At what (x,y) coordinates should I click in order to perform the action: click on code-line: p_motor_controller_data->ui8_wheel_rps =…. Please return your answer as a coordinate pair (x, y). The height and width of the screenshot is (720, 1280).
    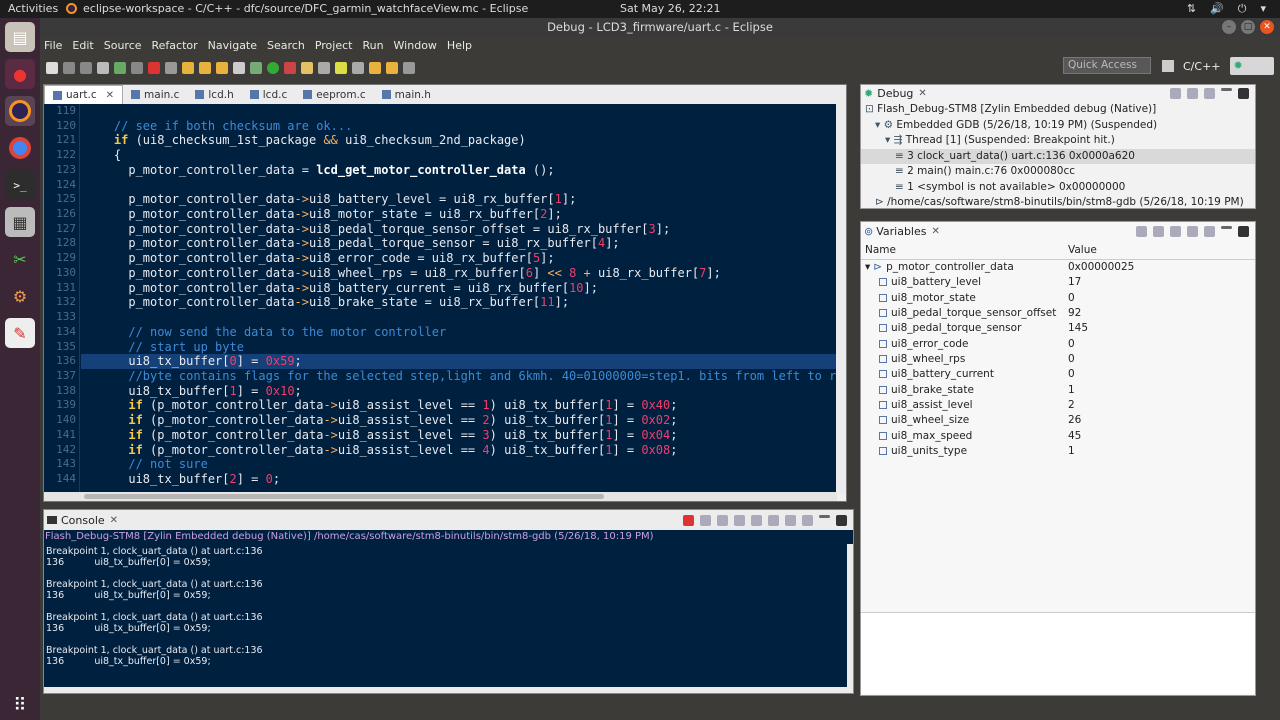
    Looking at the image, I should click on (459, 273).